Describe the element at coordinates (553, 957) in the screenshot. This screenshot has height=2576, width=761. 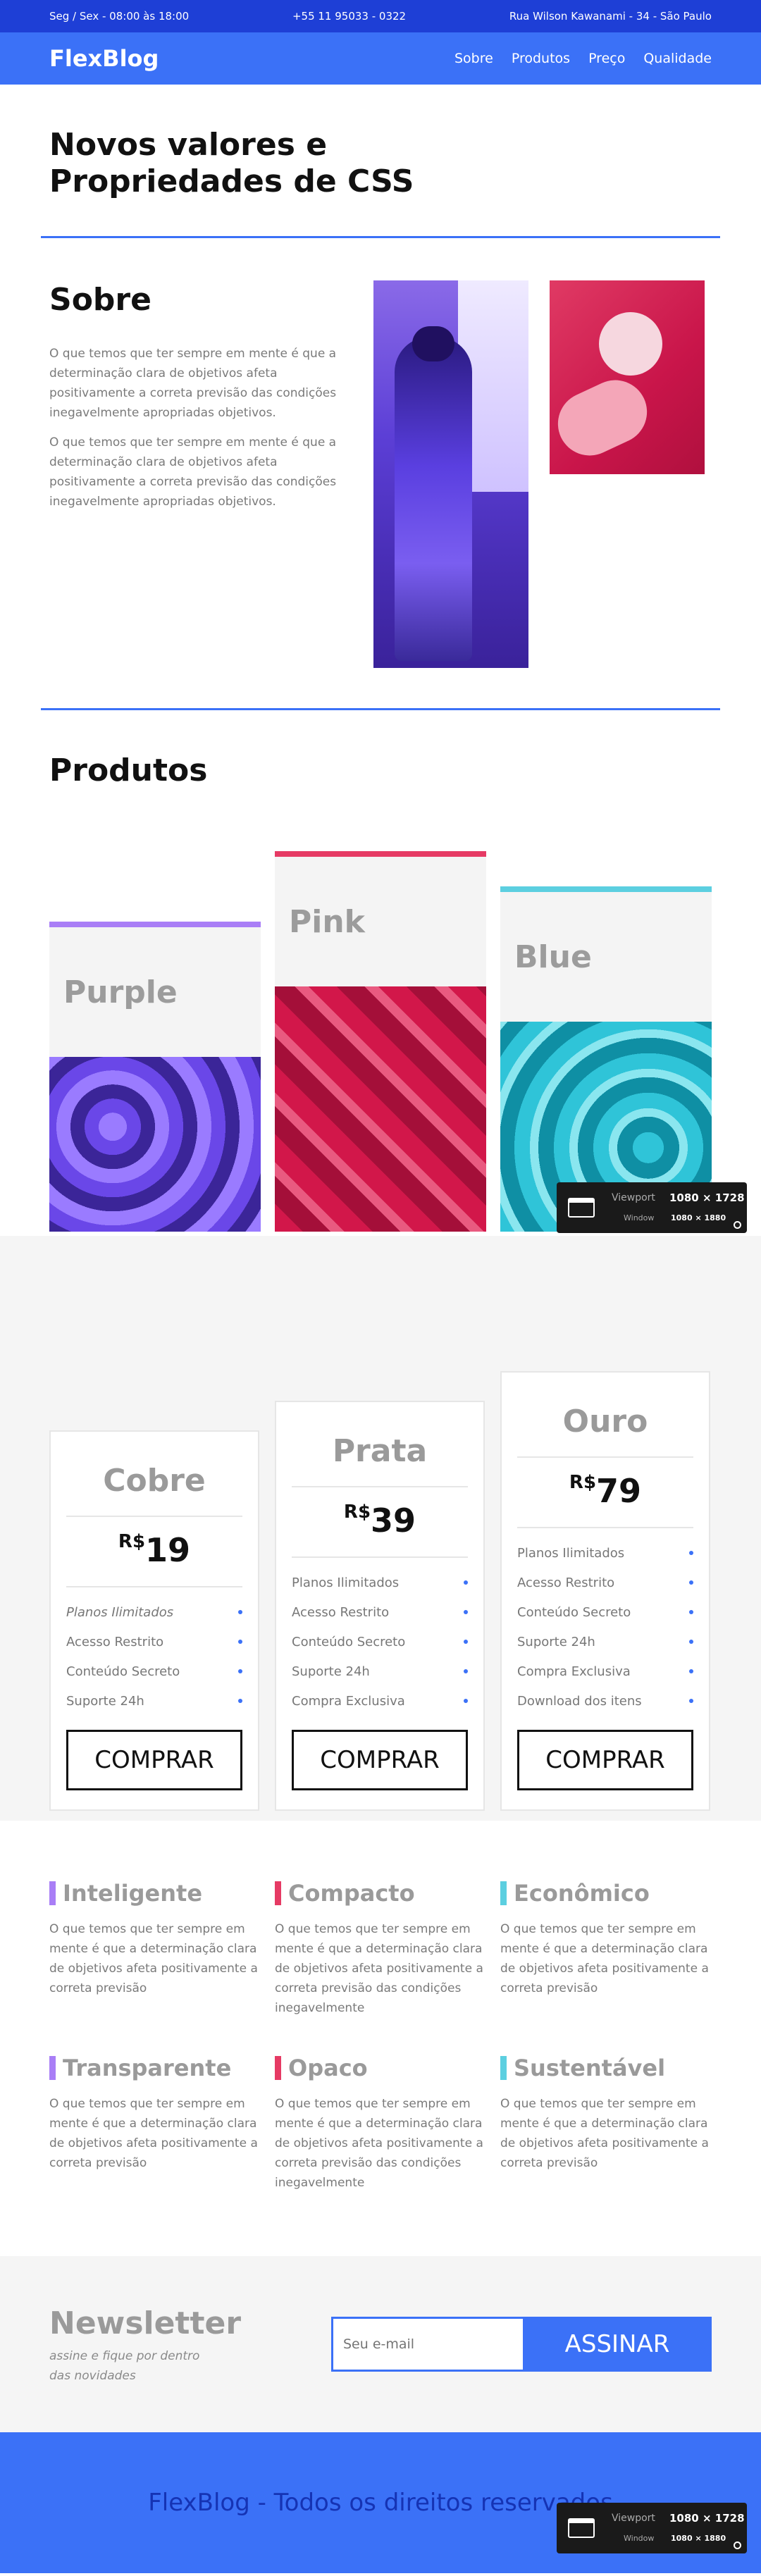
I see `product-name: Blue` at that location.